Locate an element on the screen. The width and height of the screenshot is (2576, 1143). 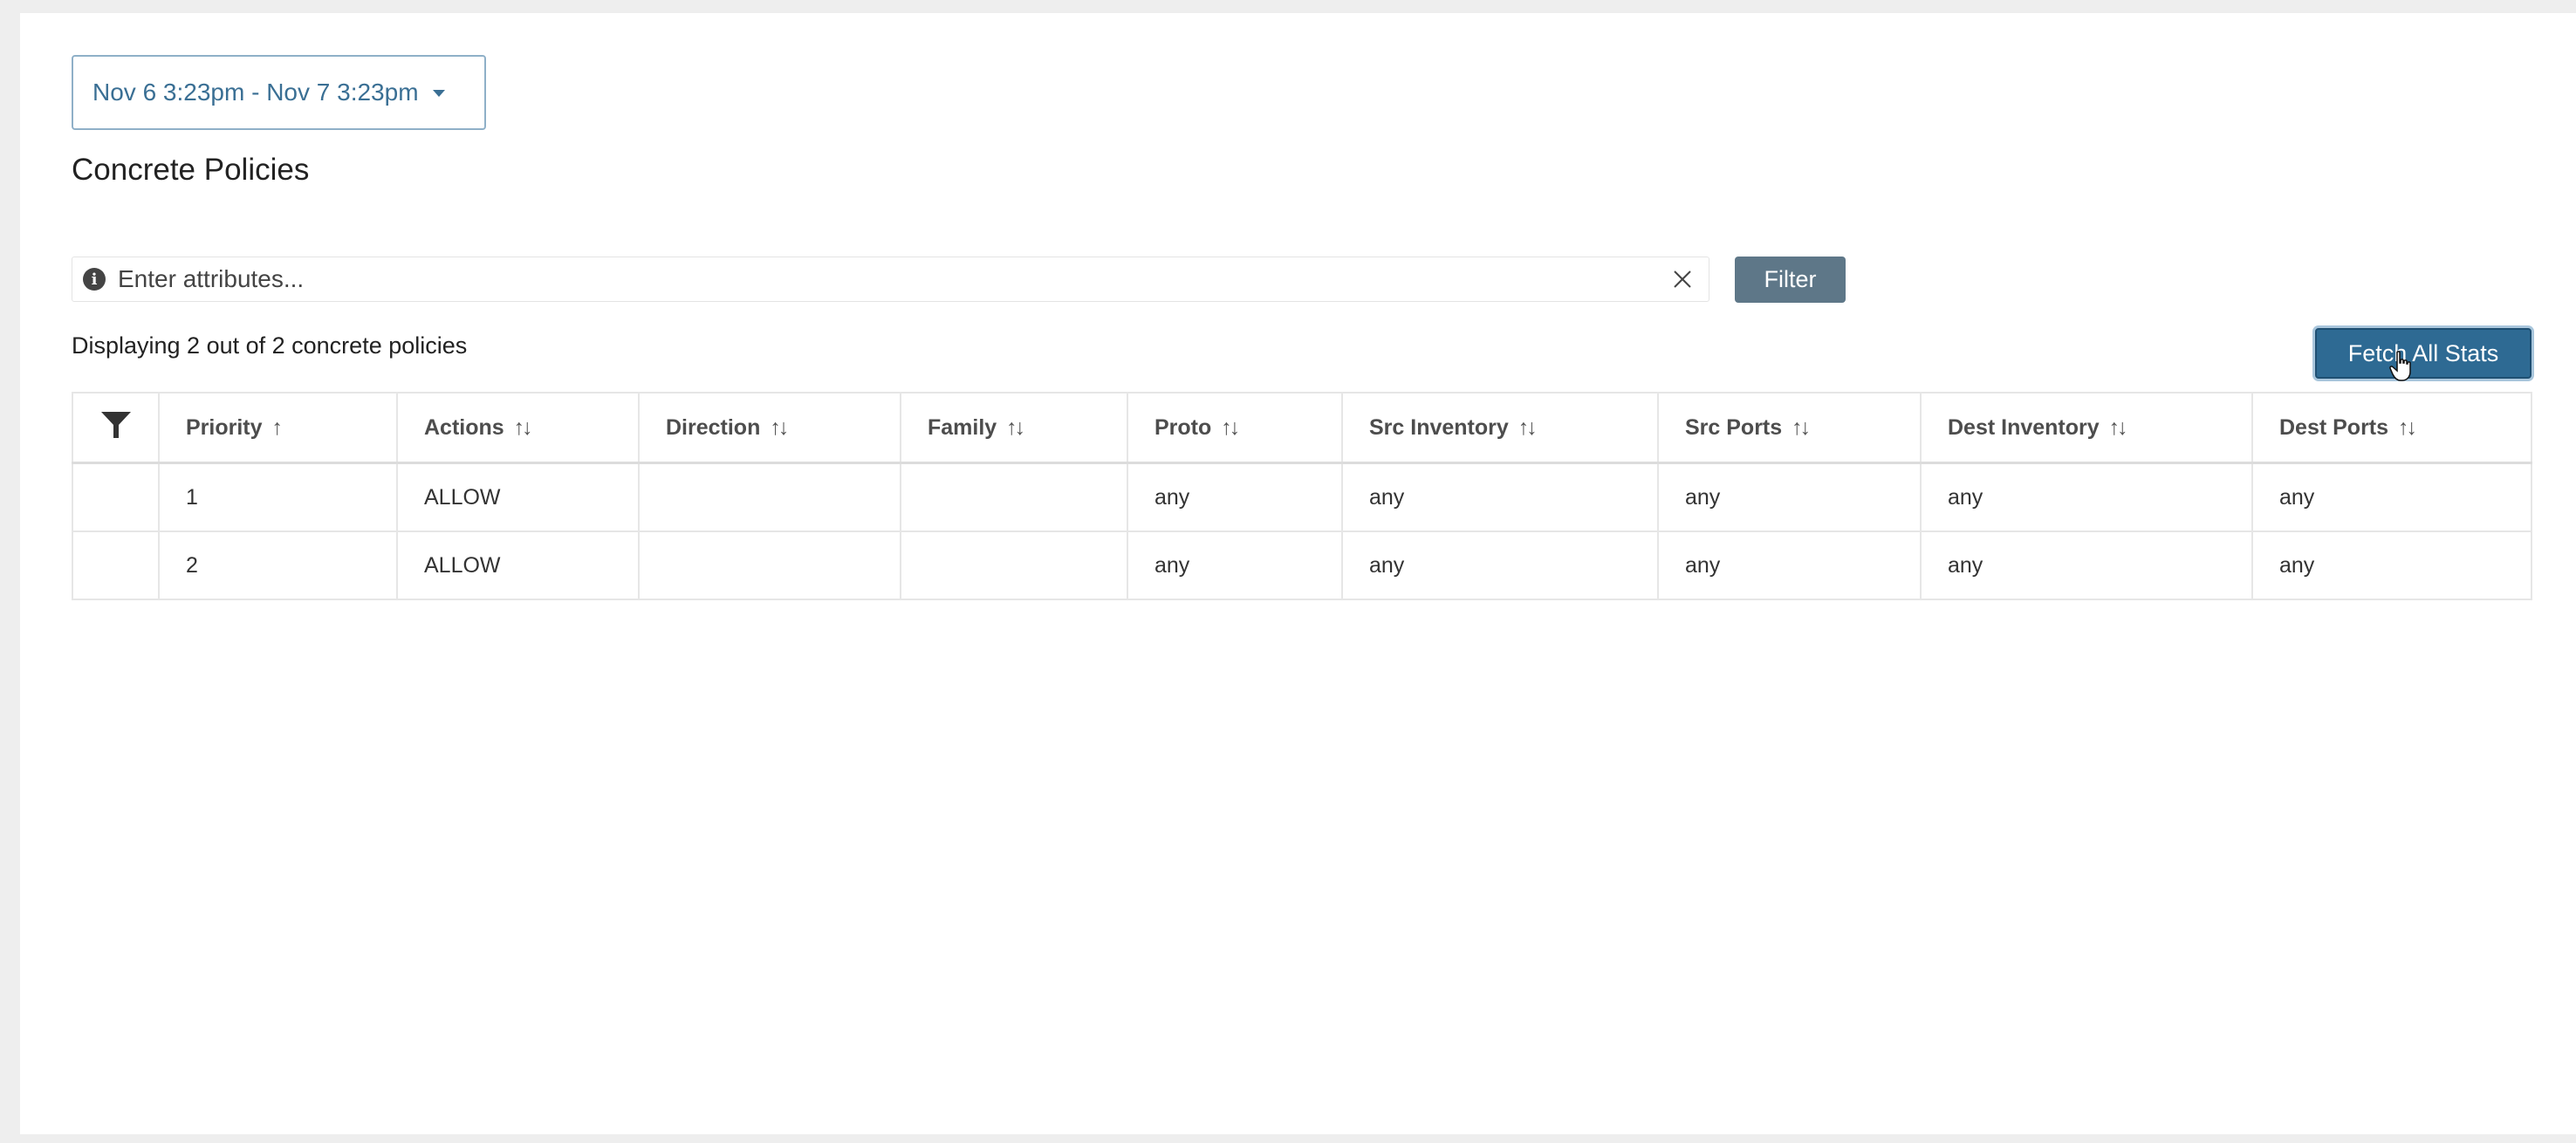
table-cell-priority: 1 is located at coordinates (278, 497).